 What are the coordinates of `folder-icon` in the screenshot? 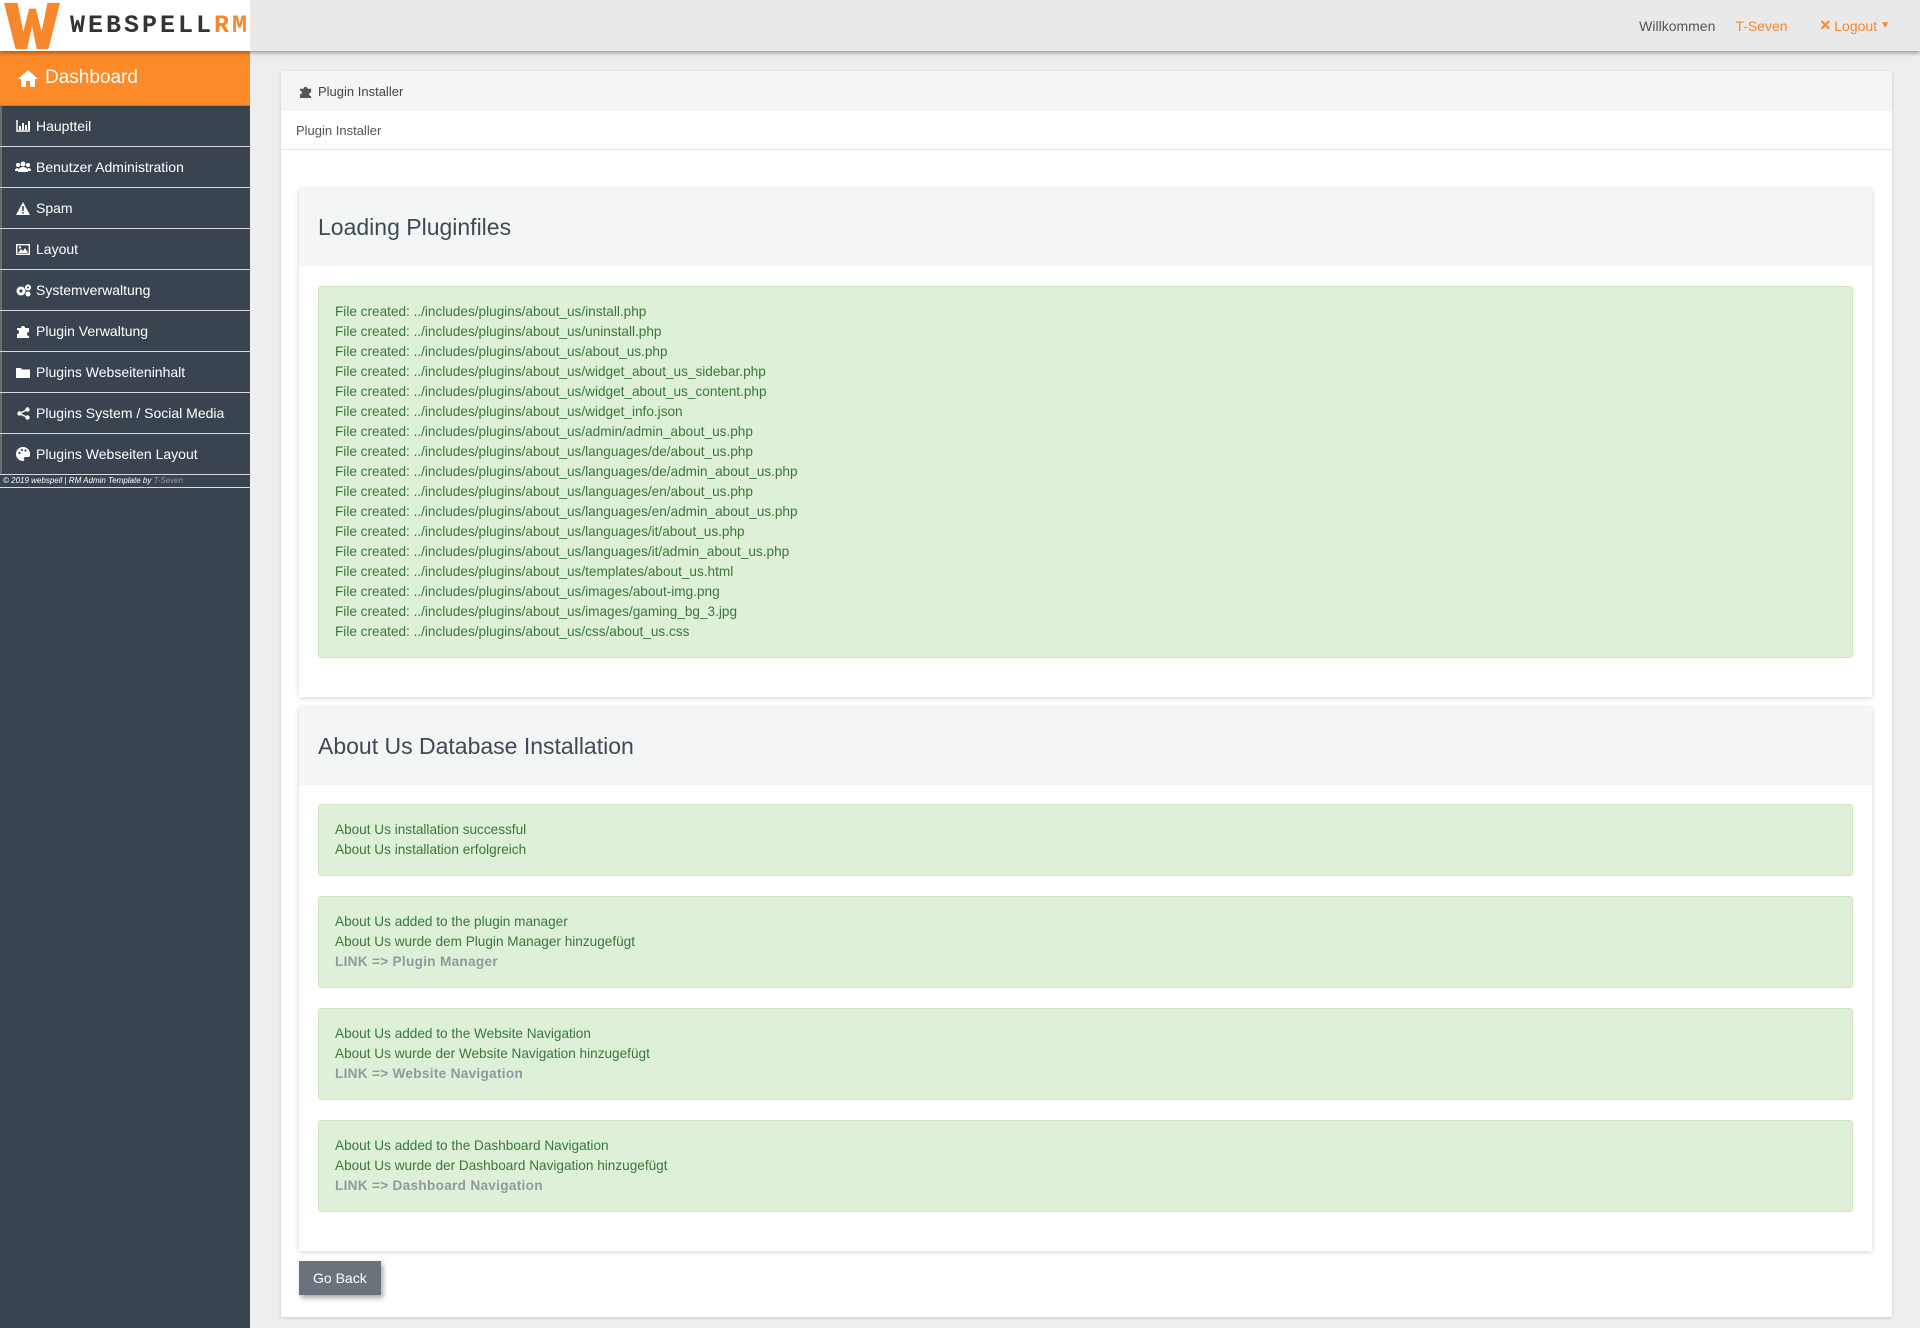 It's located at (23, 372).